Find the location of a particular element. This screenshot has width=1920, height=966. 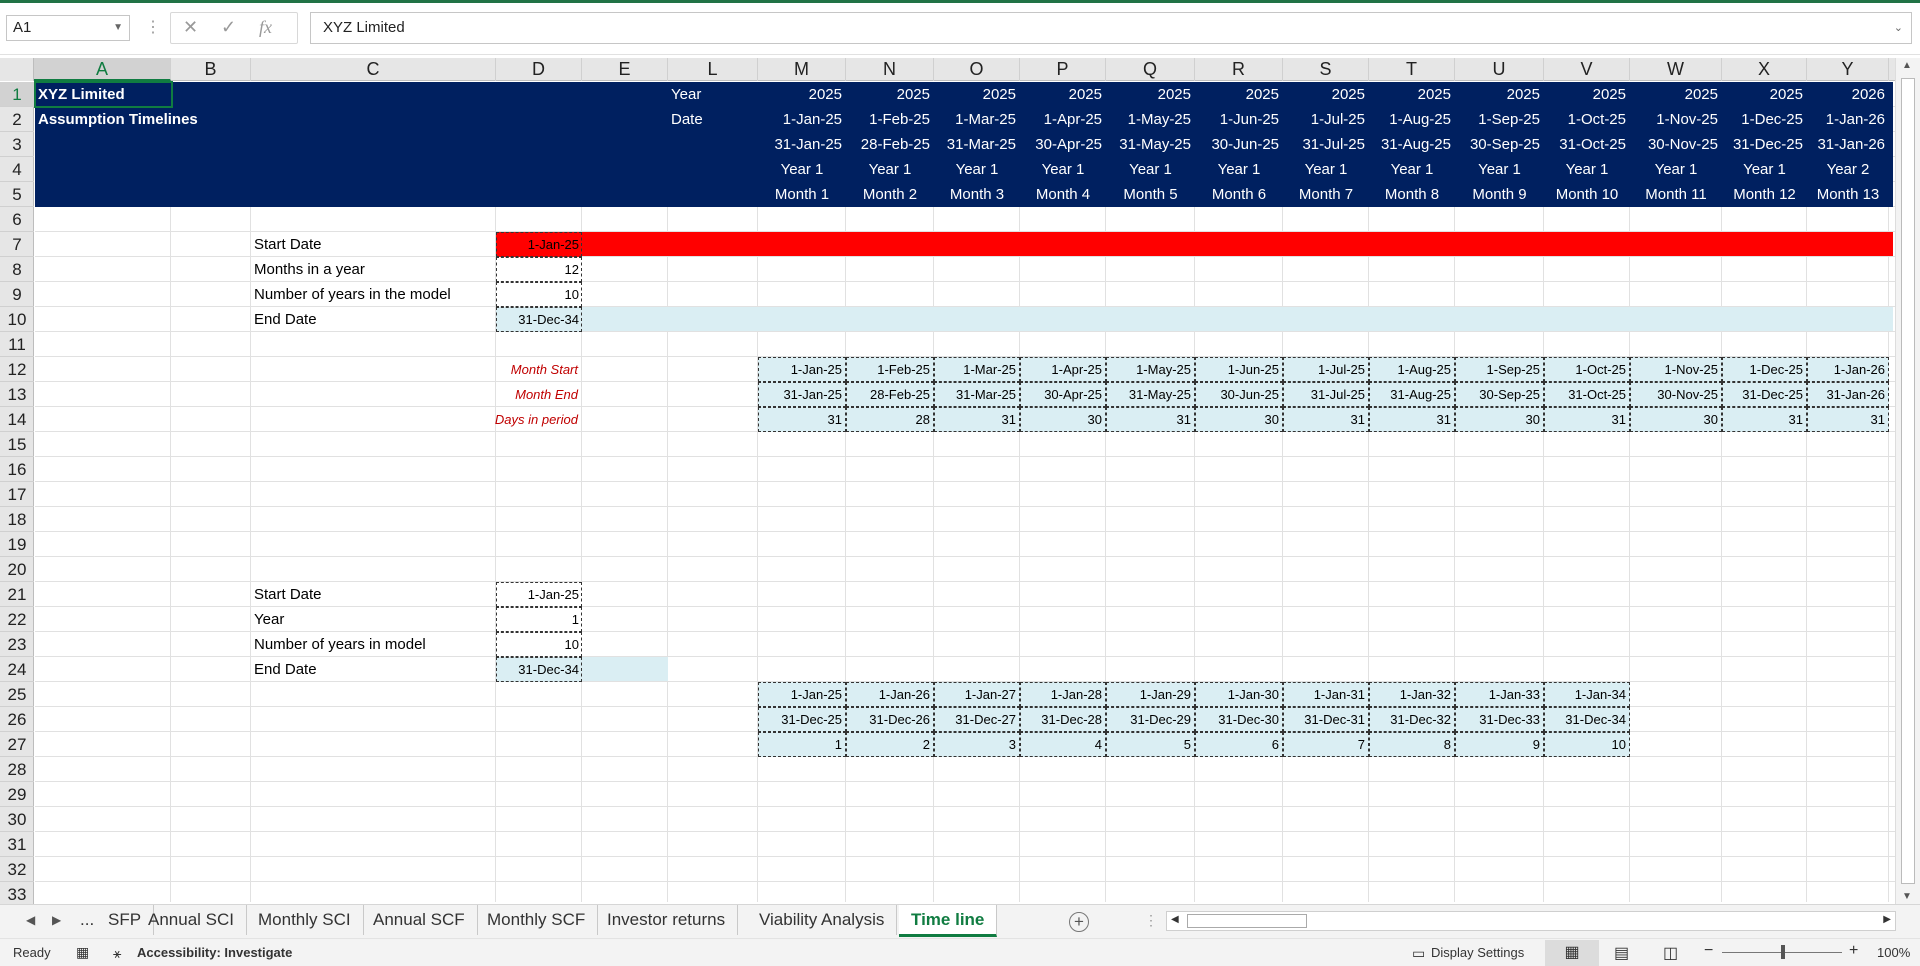

timeline-cell: 1-Sep-25 is located at coordinates (1499, 369).